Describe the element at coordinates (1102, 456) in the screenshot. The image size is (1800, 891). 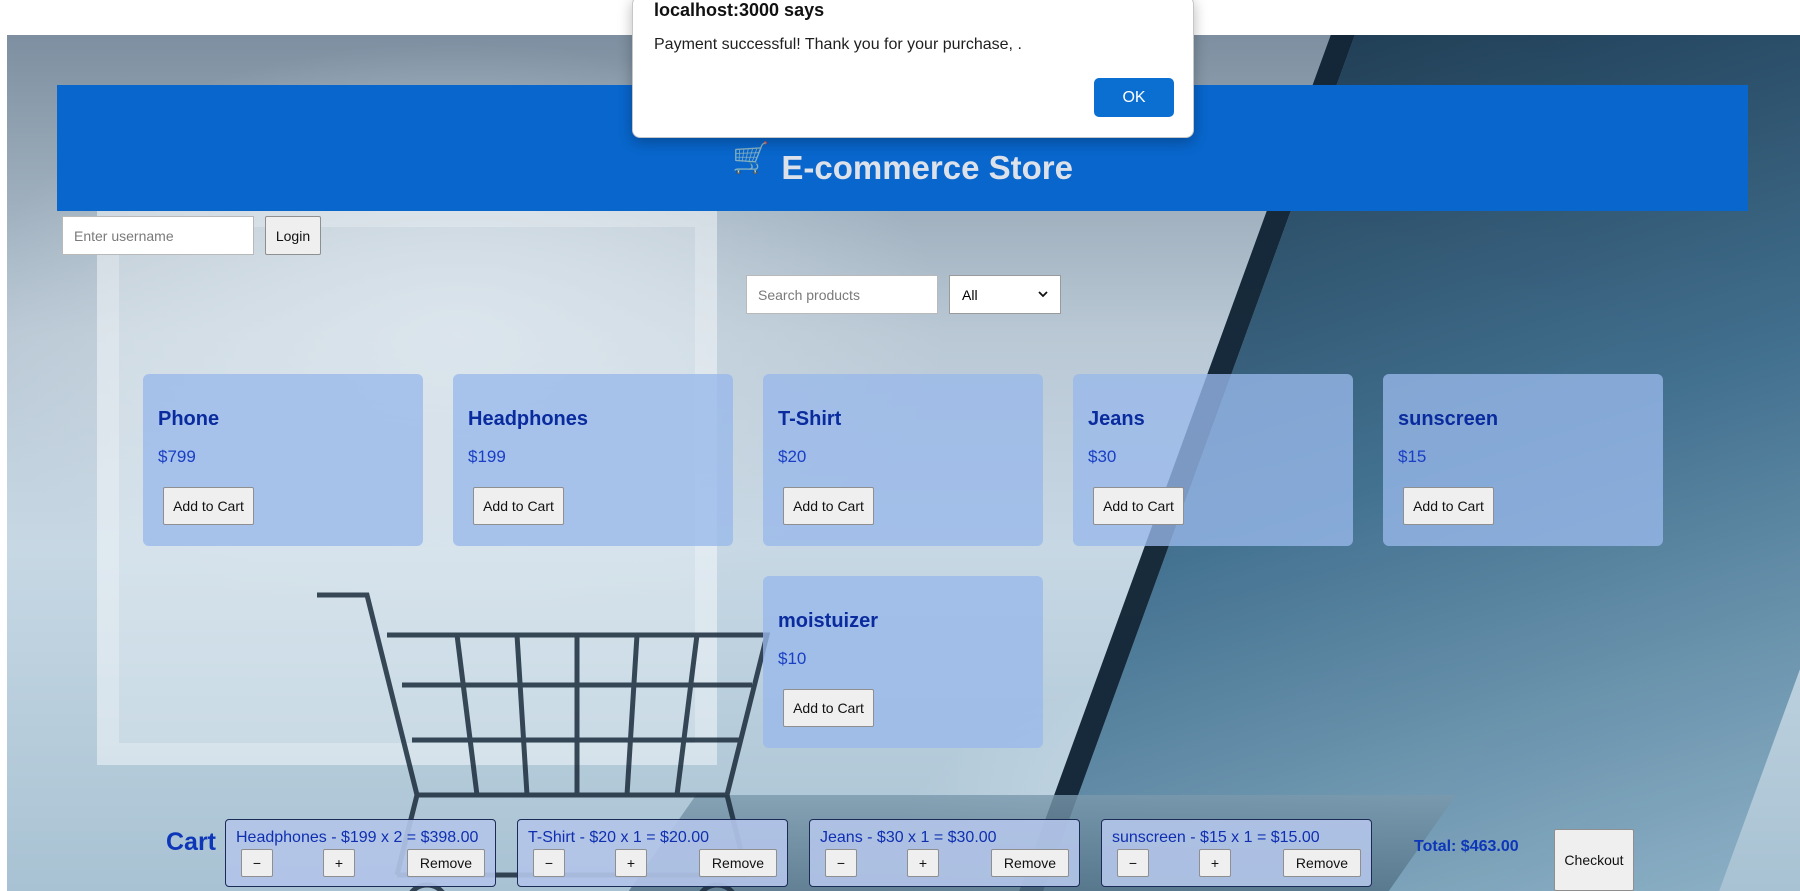
I see `product-price: $30` at that location.